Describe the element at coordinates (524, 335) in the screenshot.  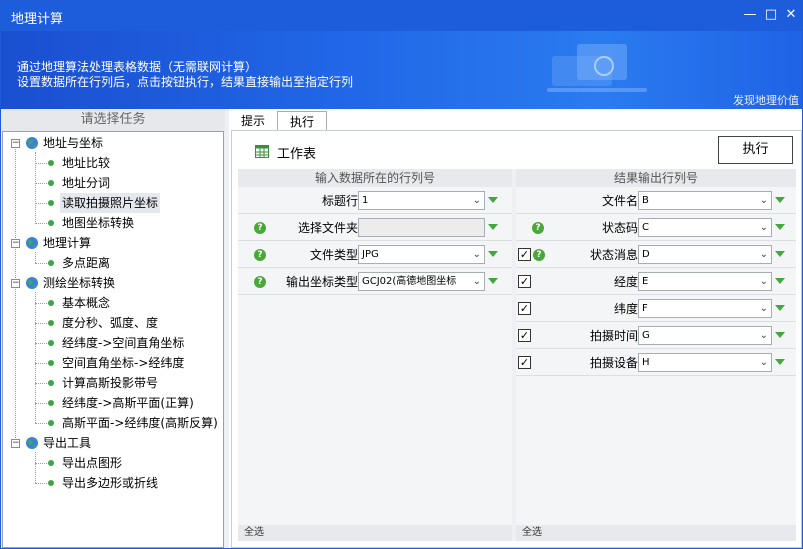
I see `shot-time-checkbox: ✓` at that location.